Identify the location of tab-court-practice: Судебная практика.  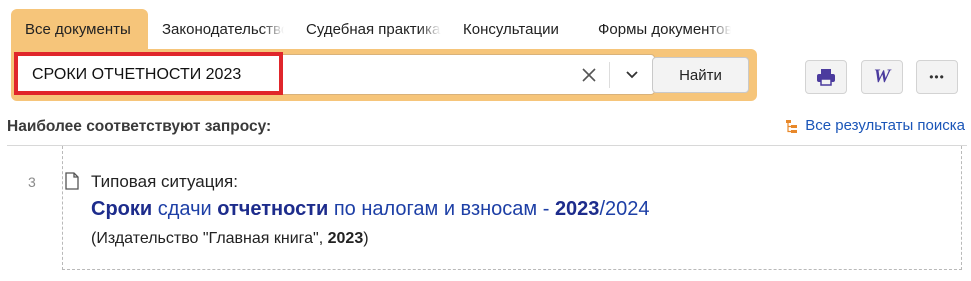
(362, 29).